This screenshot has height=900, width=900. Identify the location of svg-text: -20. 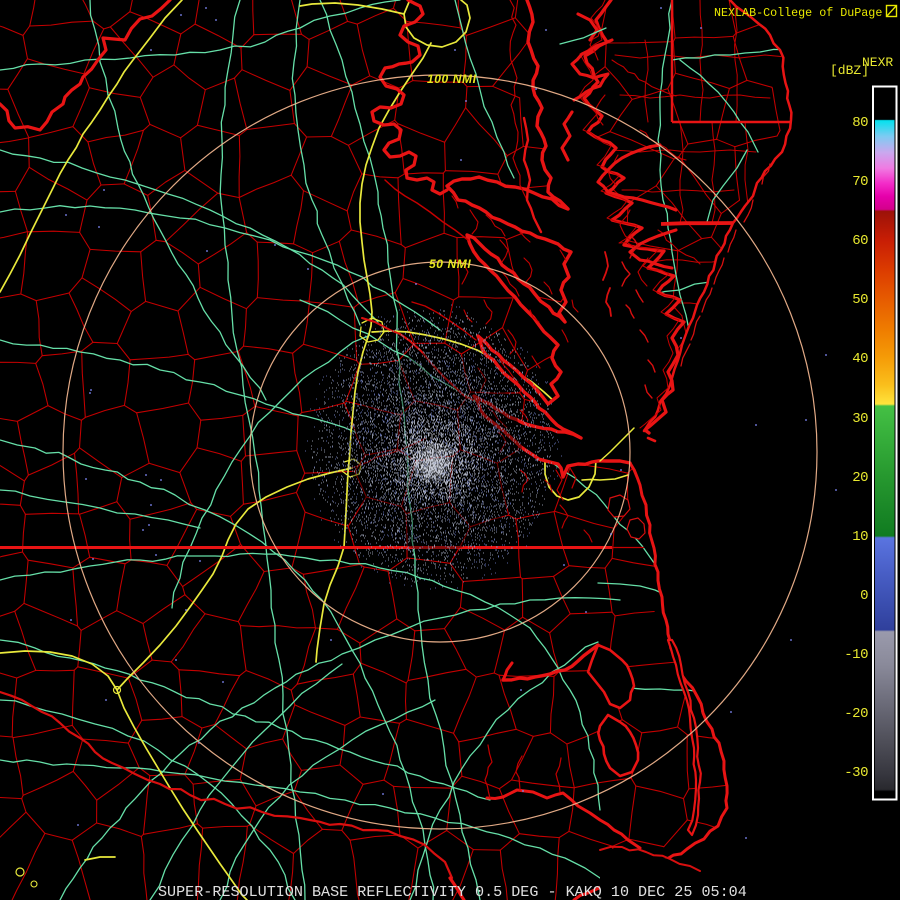
(856, 714).